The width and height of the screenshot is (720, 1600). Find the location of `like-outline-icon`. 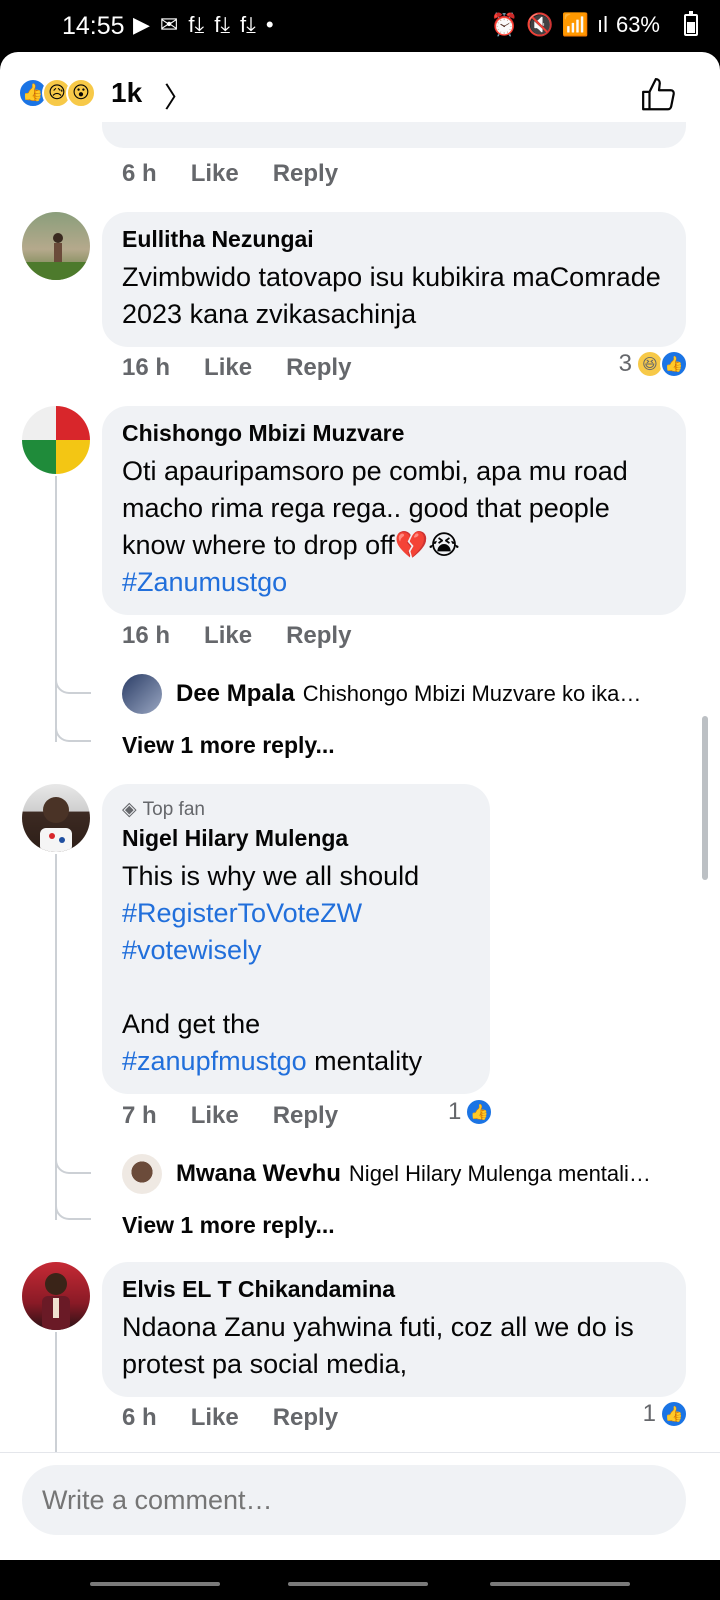

like-outline-icon is located at coordinates (659, 95).